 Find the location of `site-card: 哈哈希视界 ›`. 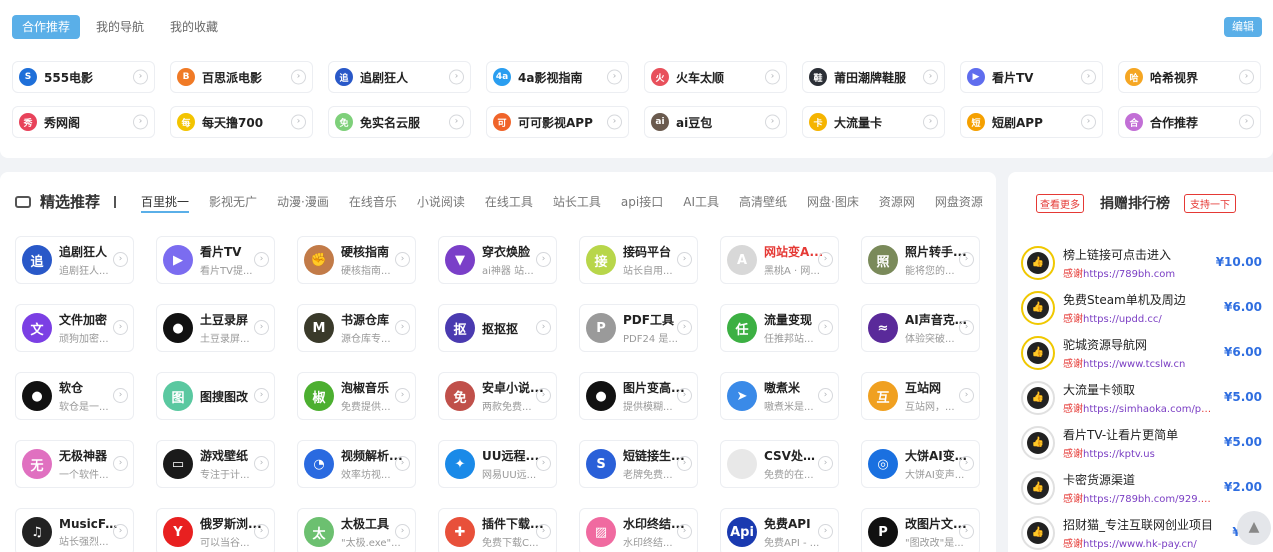

site-card: 哈哈希视界 › is located at coordinates (1189, 77).